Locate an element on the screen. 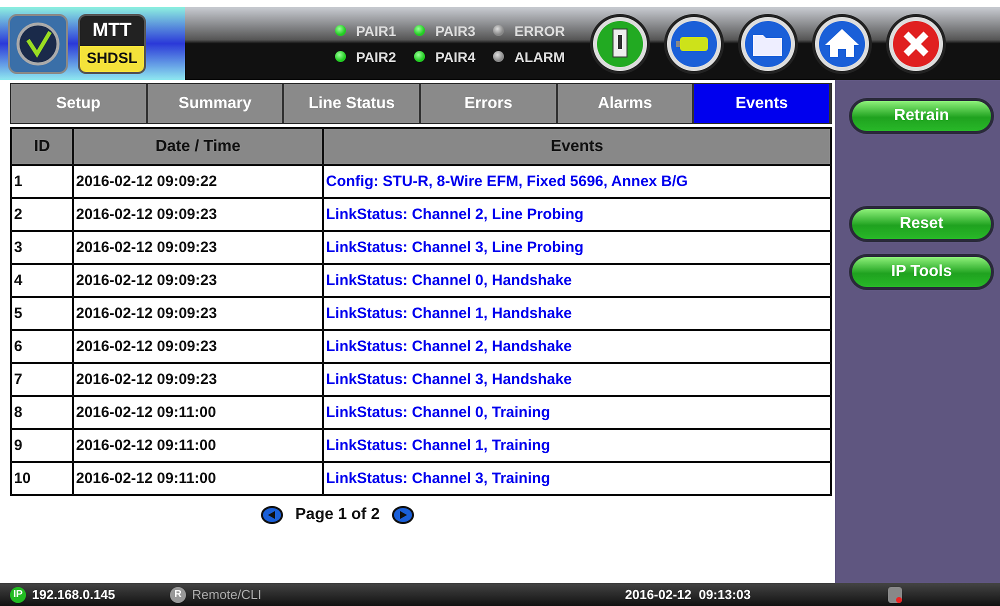  side-button: IP Tools is located at coordinates (921, 272).